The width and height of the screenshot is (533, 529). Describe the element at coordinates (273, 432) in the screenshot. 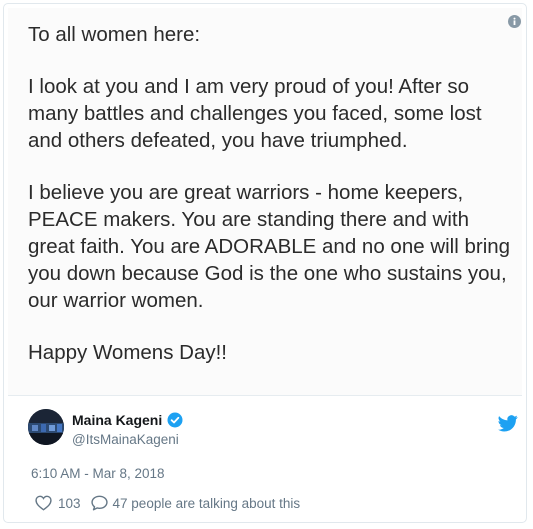

I see `author-block: Maina Kageni @ItsMainaKageni` at that location.